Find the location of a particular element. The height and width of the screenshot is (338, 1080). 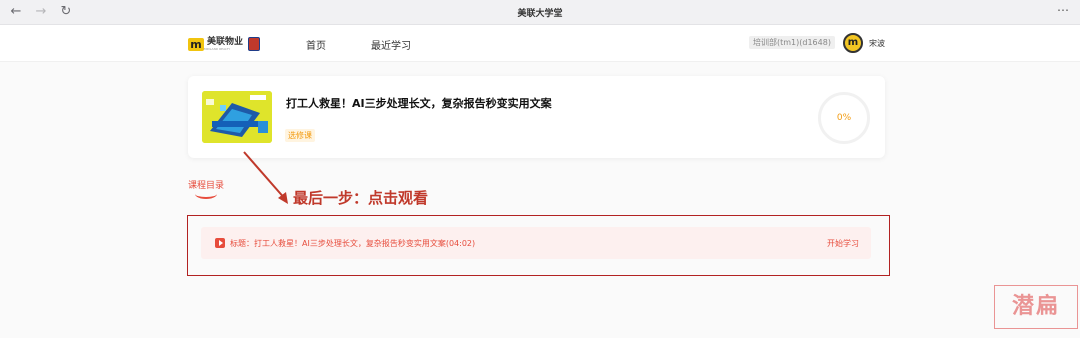

annotation-arrow-icon is located at coordinates (265, 177).